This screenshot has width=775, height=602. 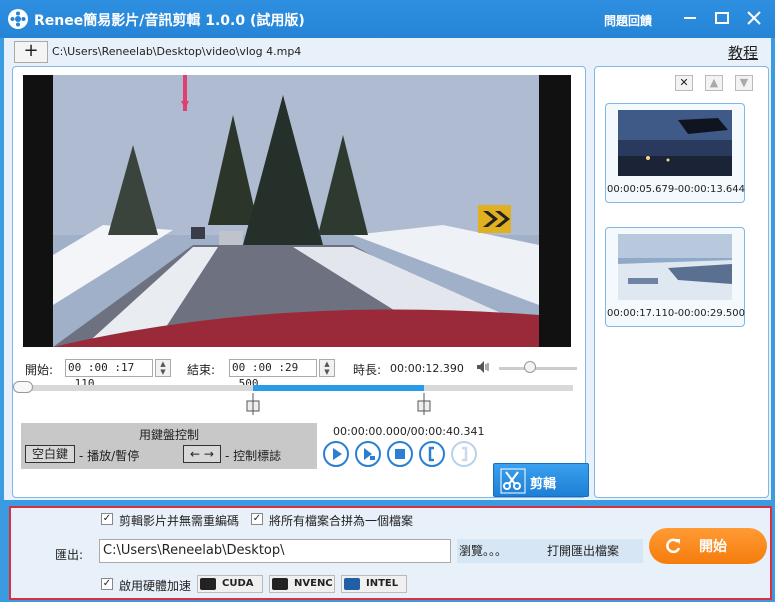 What do you see at coordinates (352, 584) in the screenshot?
I see `intel-chip-icon` at bounding box center [352, 584].